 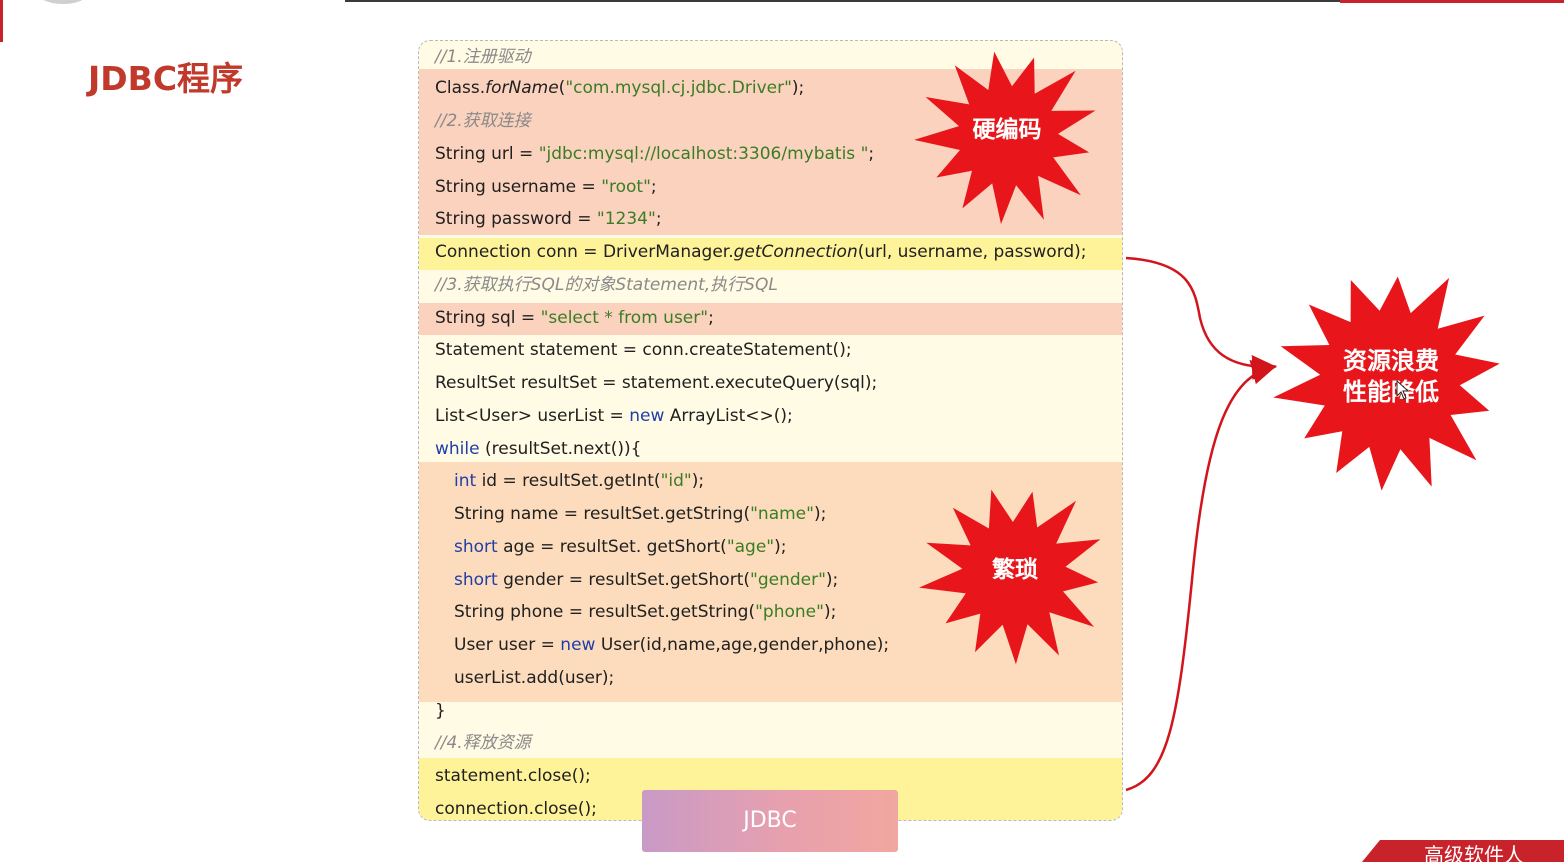 What do you see at coordinates (770, 821) in the screenshot?
I see `jdbc-tab: JDBC` at bounding box center [770, 821].